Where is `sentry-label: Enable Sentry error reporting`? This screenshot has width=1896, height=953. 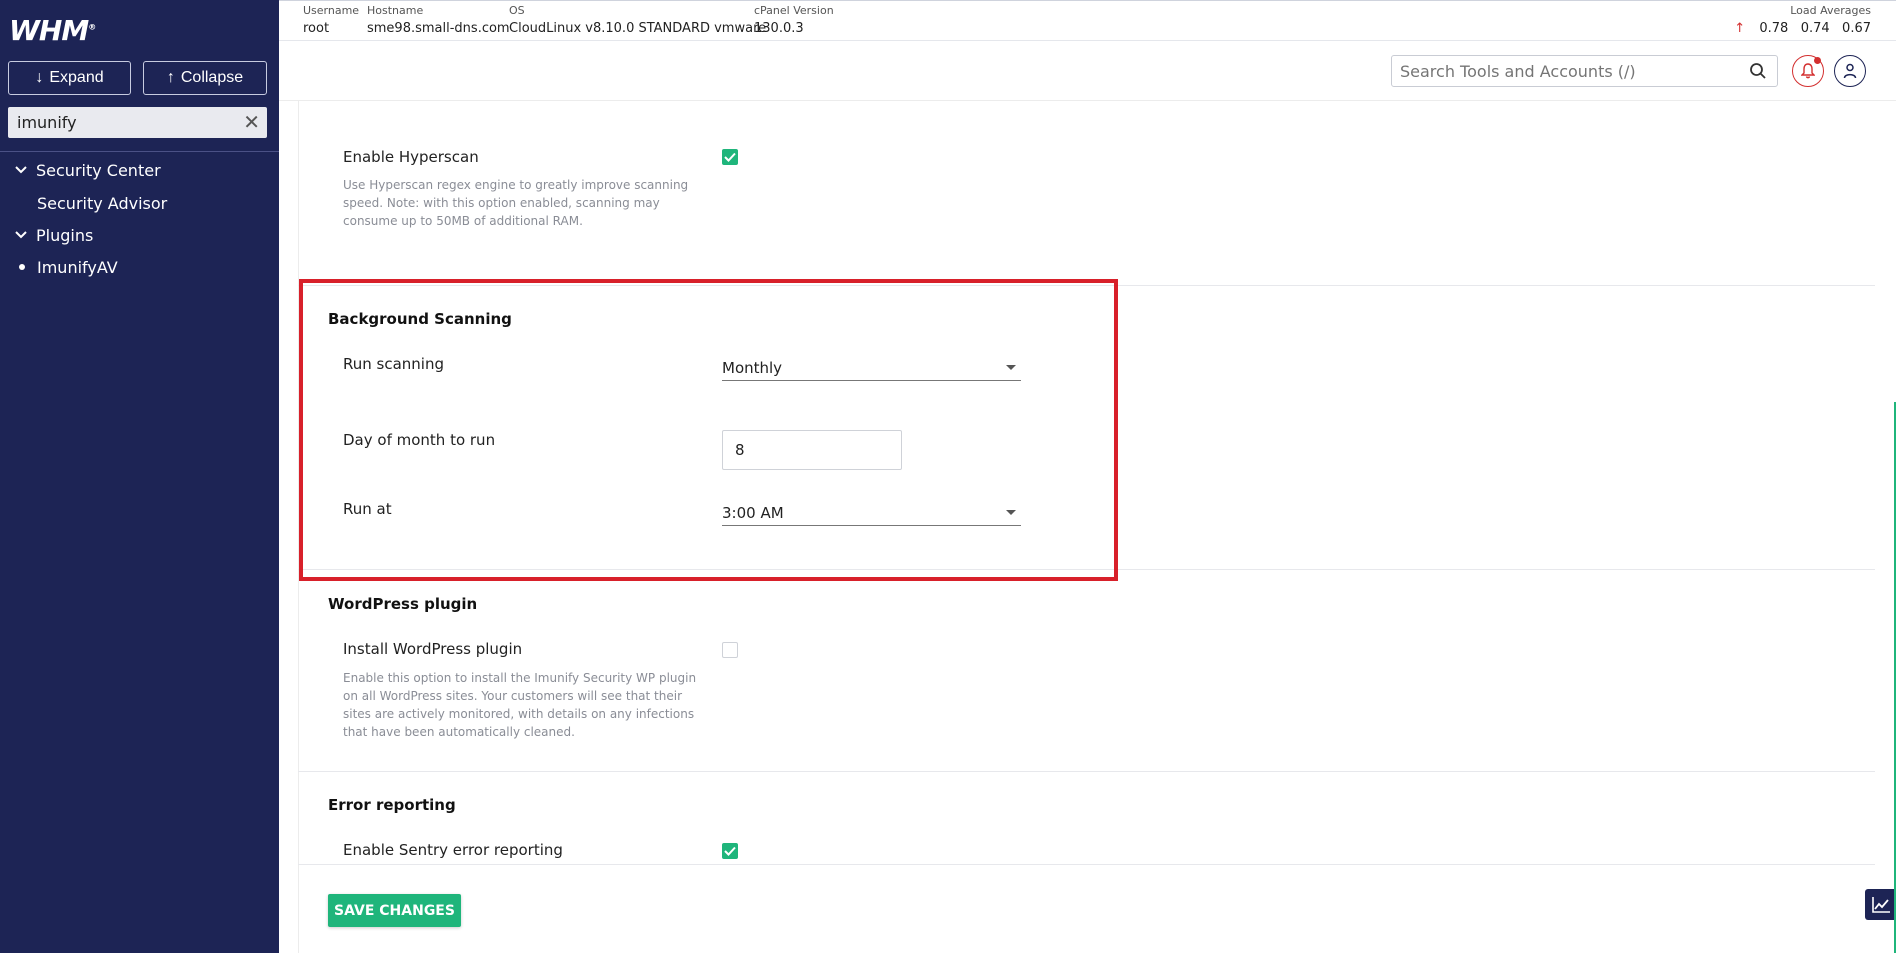
sentry-label: Enable Sentry error reporting is located at coordinates (453, 850).